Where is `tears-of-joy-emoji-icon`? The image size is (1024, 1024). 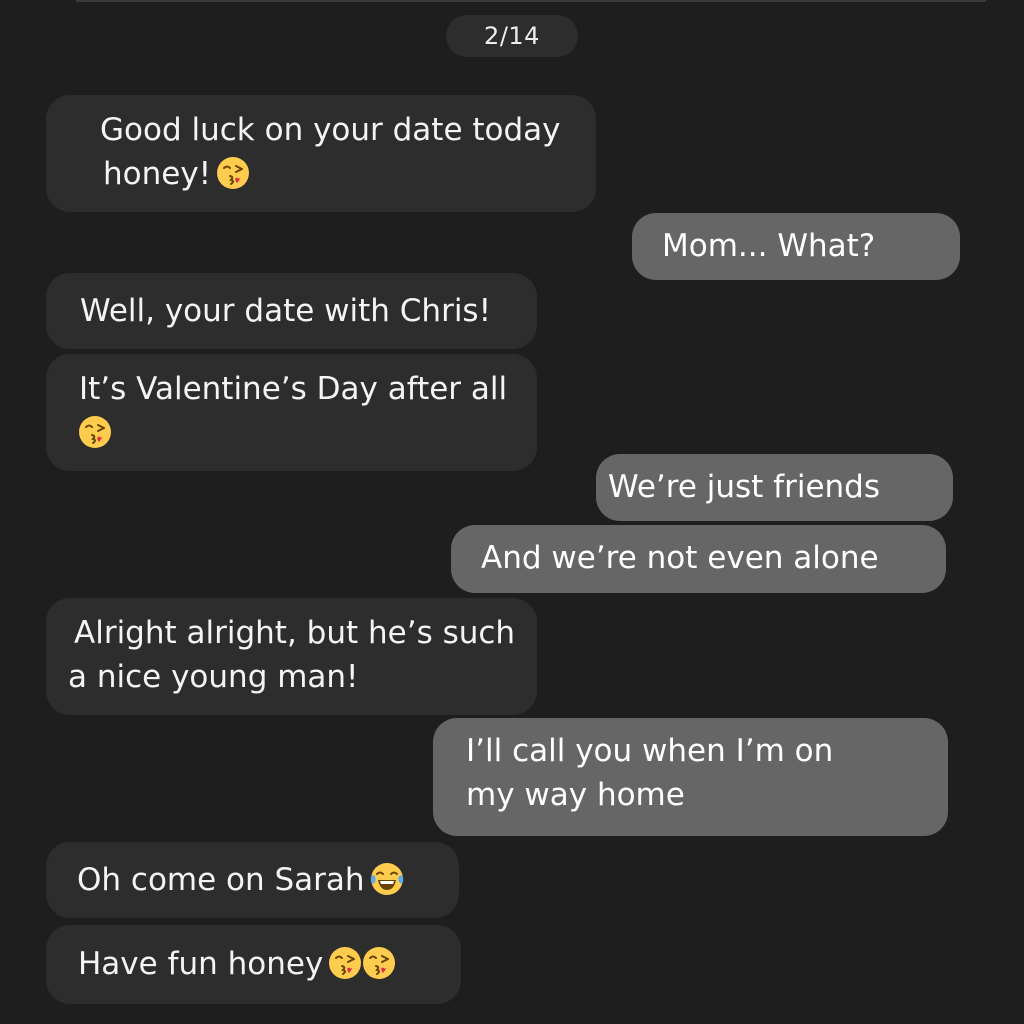 tears-of-joy-emoji-icon is located at coordinates (387, 879).